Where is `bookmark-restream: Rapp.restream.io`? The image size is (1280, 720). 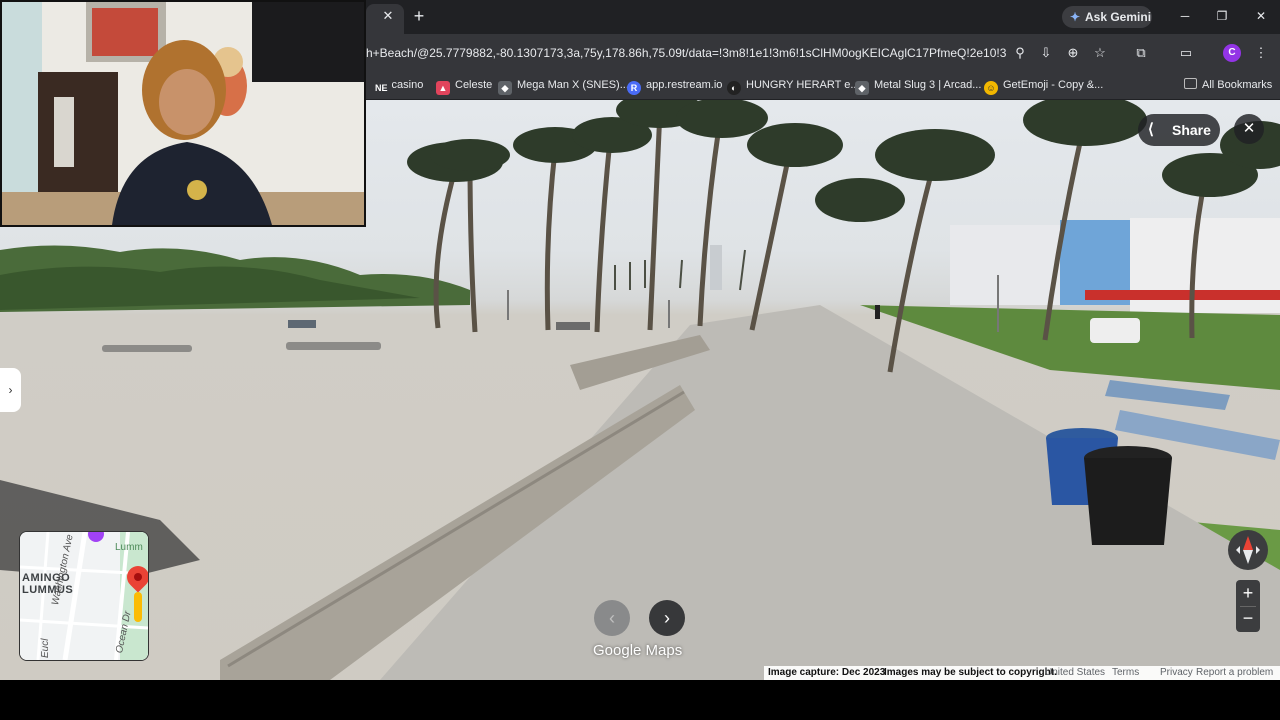 bookmark-restream: Rapp.restream.io is located at coordinates (675, 85).